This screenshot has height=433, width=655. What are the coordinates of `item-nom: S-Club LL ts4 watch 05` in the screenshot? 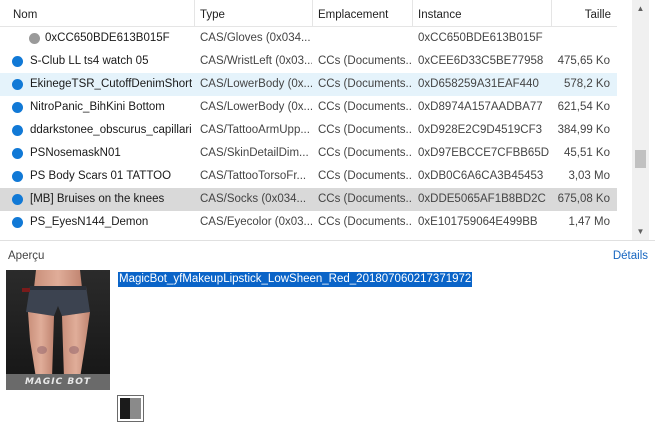 It's located at (89, 61).